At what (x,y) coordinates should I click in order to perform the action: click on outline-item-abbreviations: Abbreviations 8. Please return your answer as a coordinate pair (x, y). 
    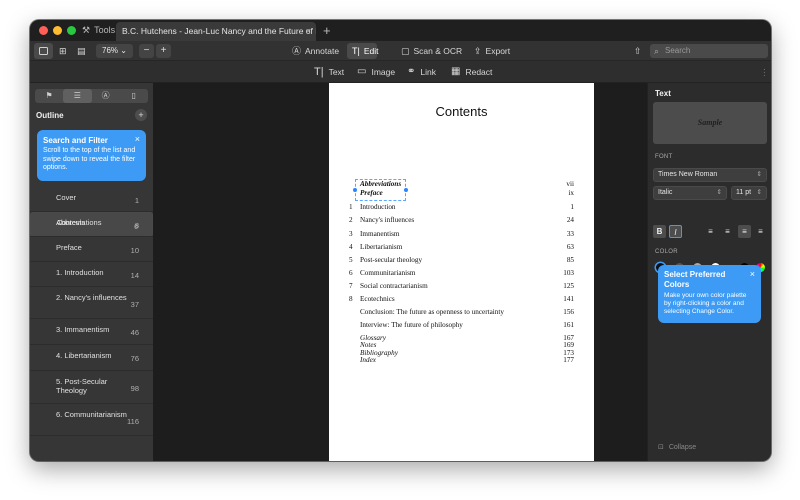
    Looking at the image, I should click on (91, 224).